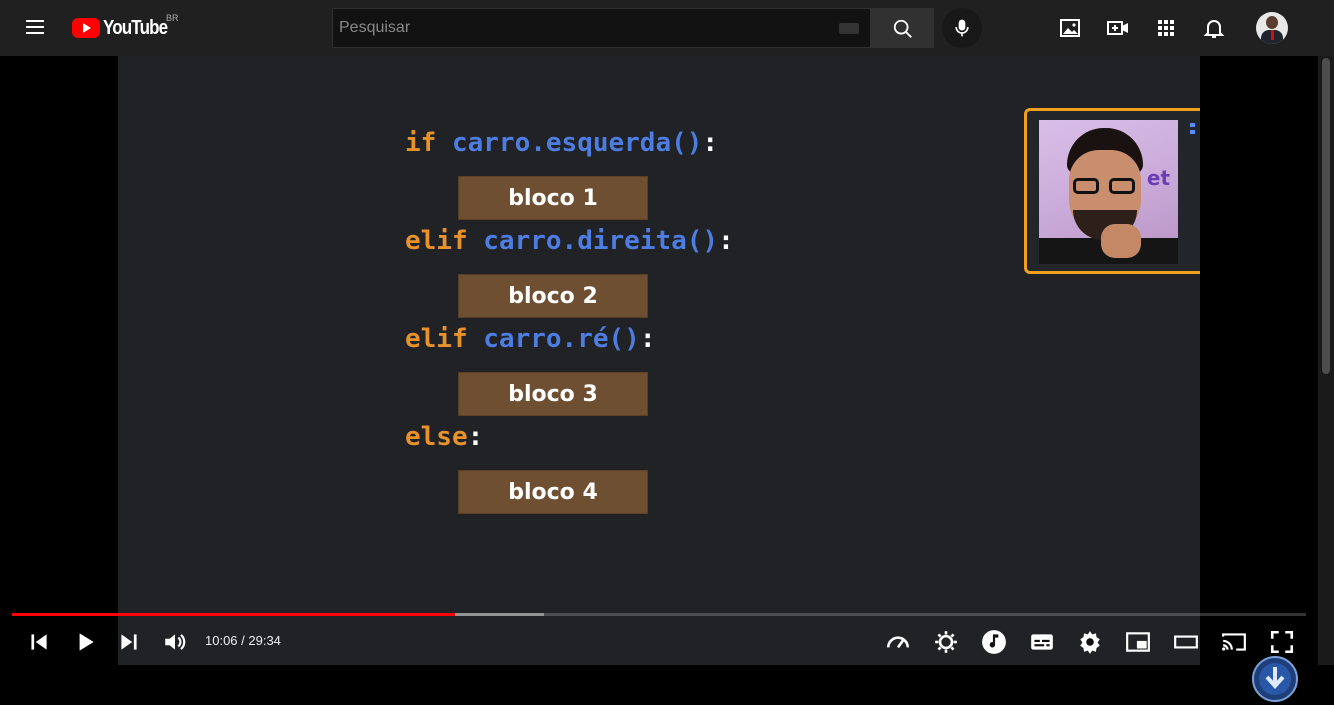 This screenshot has height=705, width=1334. I want to click on code-expression: carro.ré(), so click(561, 339).